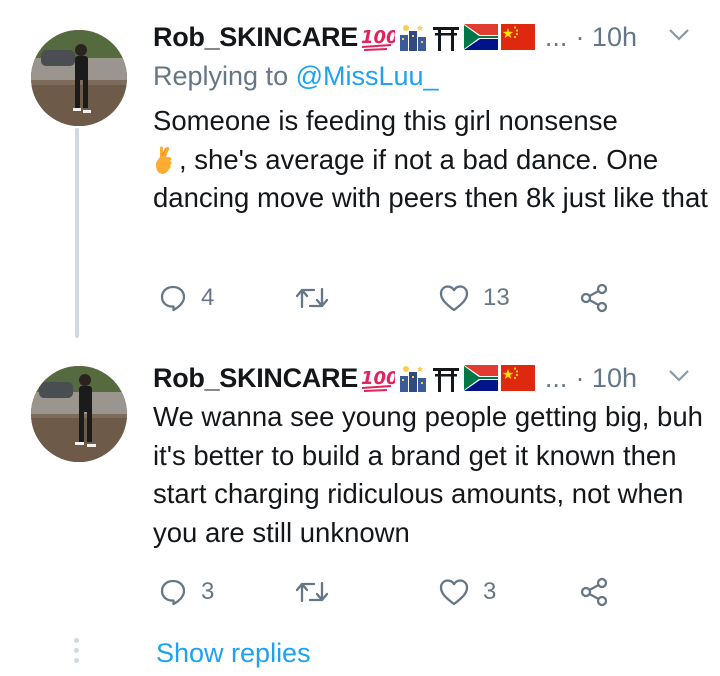 This screenshot has width=720, height=676. I want to click on like-count: 3, so click(490, 591).